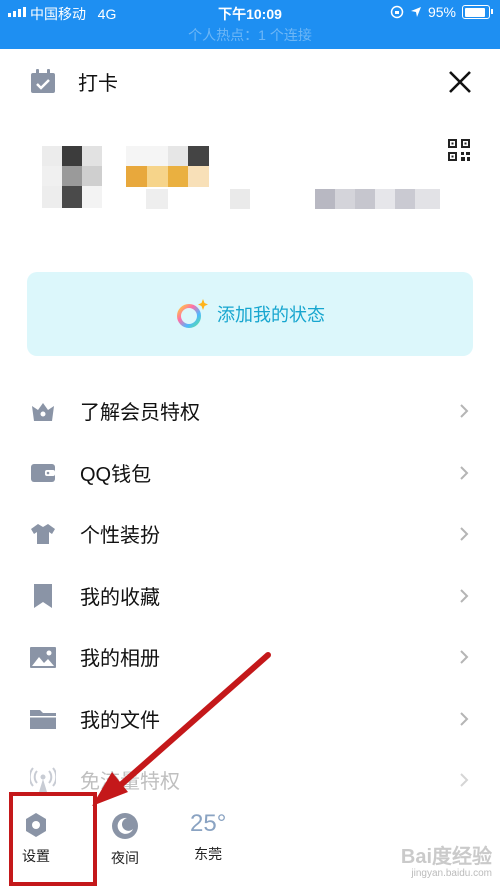 This screenshot has height=889, width=500. Describe the element at coordinates (125, 826) in the screenshot. I see `moon-icon` at that location.